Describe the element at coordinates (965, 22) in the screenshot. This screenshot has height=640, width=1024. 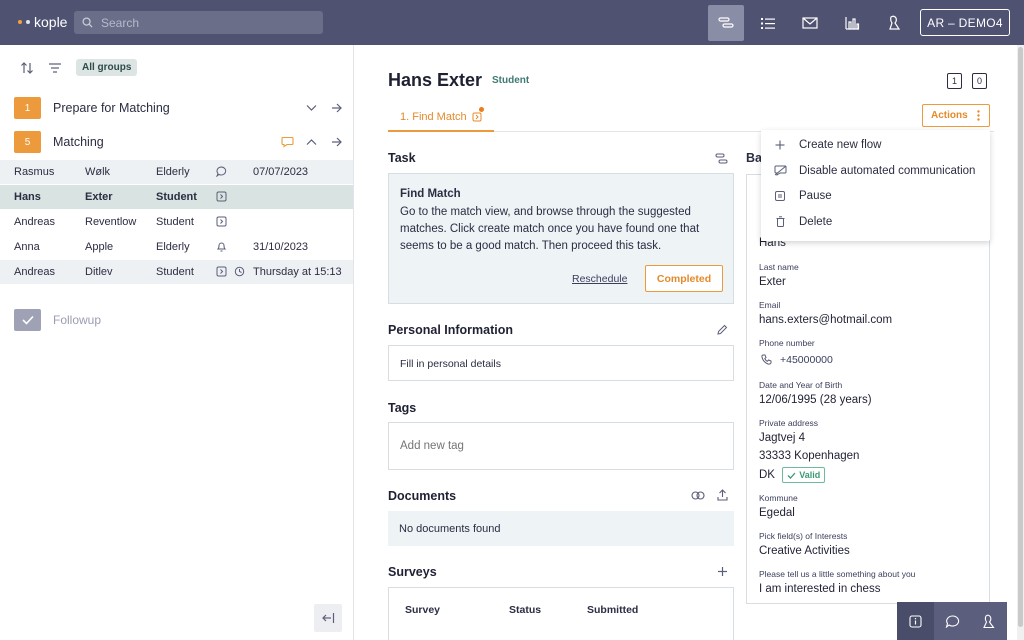
I see `account-button: AR – DEMO4` at that location.